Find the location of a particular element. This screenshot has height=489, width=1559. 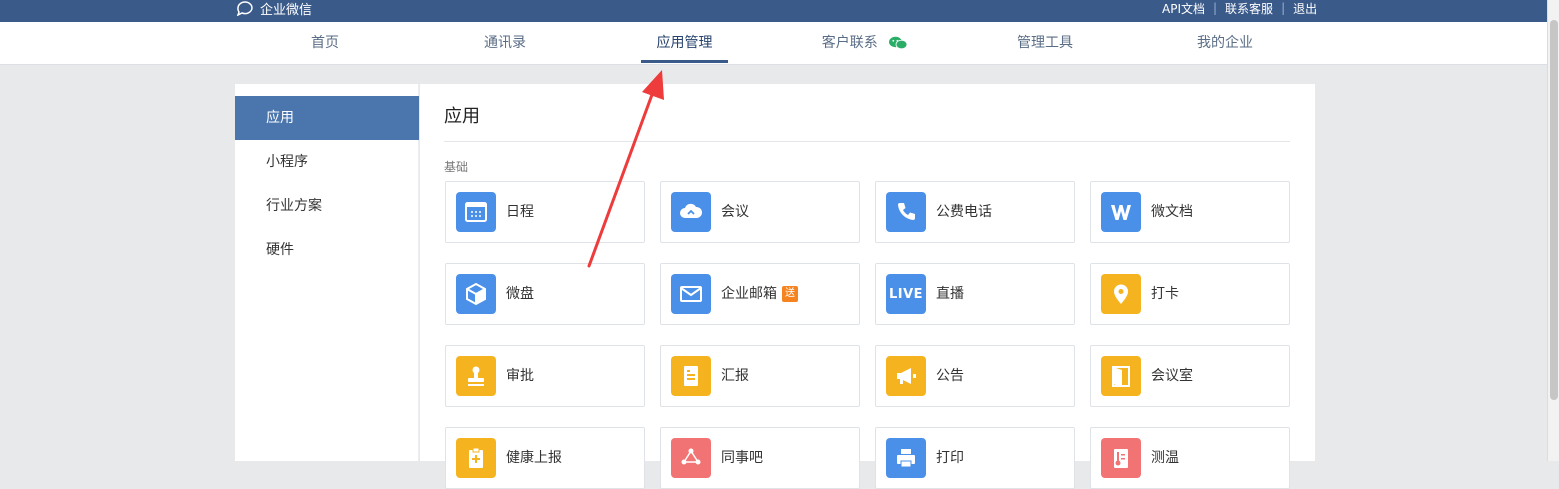

nav-management-tools: 管理工具 is located at coordinates (1045, 43).